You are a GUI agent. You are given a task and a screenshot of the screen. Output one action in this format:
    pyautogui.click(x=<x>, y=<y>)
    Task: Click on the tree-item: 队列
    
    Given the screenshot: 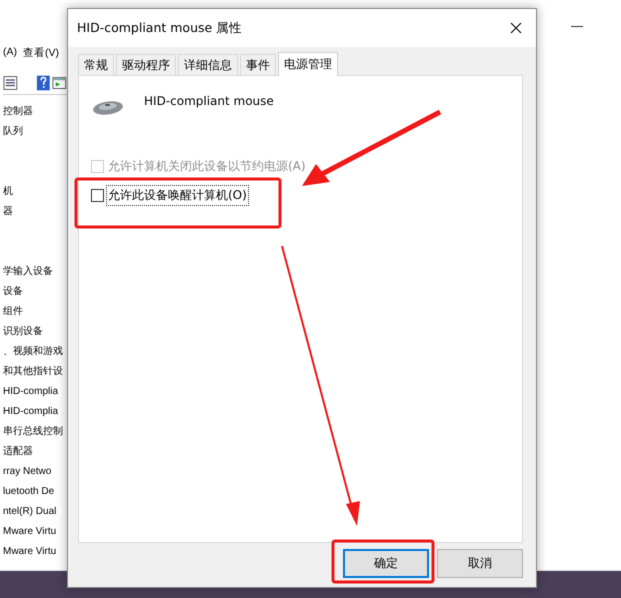 What is the action you would take?
    pyautogui.click(x=35, y=132)
    